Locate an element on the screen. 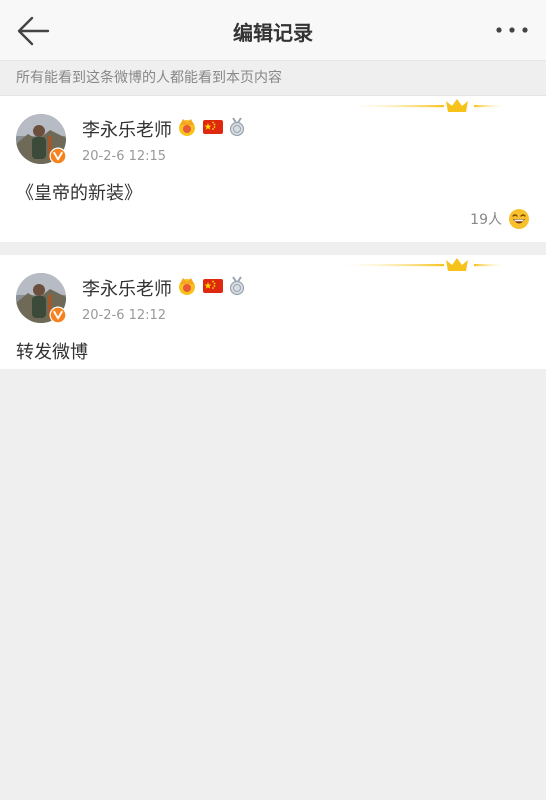 The width and height of the screenshot is (546, 800). post-text: 转发微博 is located at coordinates (52, 352).